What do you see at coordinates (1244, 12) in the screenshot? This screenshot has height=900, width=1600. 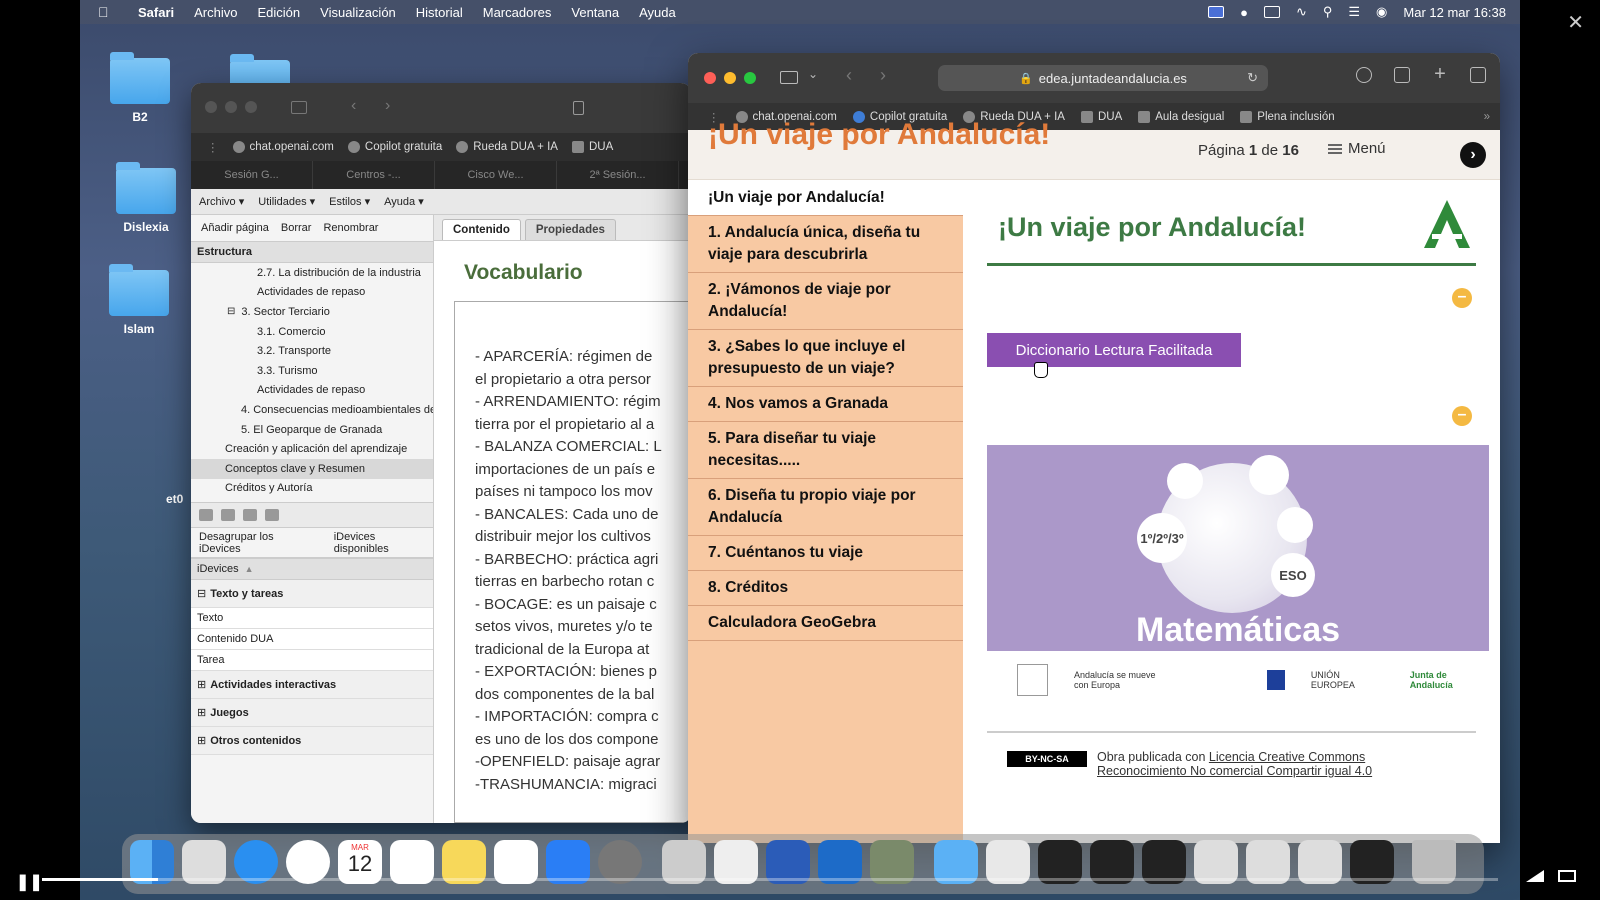 I see `user-icon: ●` at bounding box center [1244, 12].